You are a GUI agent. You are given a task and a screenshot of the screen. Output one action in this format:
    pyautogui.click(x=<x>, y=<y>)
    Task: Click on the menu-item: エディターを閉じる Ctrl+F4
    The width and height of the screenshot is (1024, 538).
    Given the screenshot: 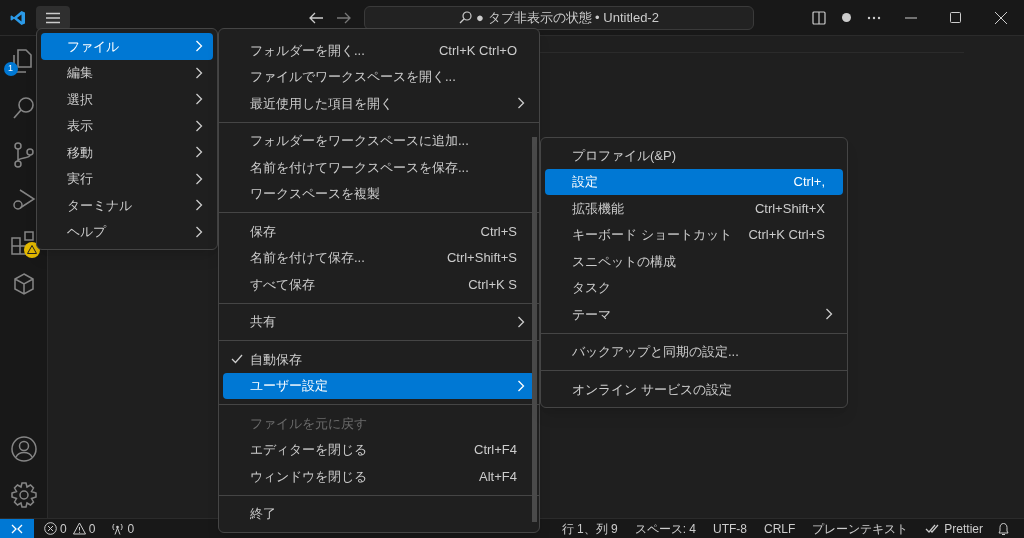 What is the action you would take?
    pyautogui.click(x=379, y=449)
    